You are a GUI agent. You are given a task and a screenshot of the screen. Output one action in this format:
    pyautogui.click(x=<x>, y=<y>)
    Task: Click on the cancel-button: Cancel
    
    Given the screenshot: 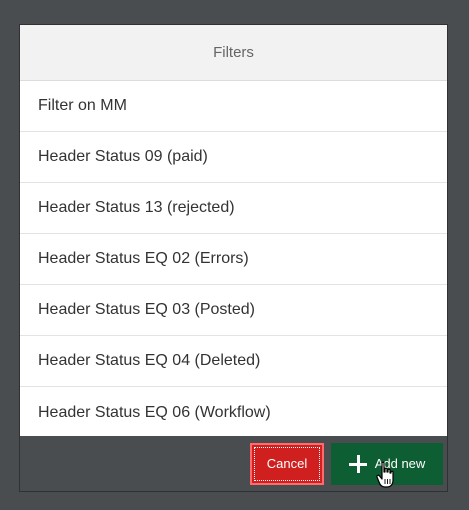 What is the action you would take?
    pyautogui.click(x=287, y=463)
    